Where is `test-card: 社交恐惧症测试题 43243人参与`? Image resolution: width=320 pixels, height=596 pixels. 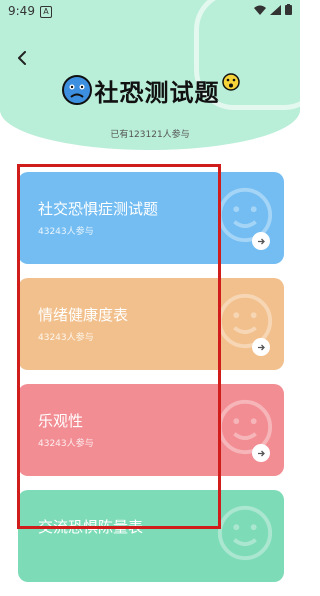
test-card: 社交恐惧症测试题 43243人参与 is located at coordinates (151, 218).